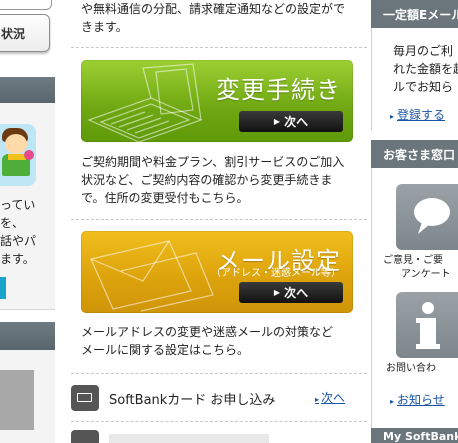 The width and height of the screenshot is (458, 443). What do you see at coordinates (423, 87) in the screenshot?
I see `box-text-line: ルでお知ら` at bounding box center [423, 87].